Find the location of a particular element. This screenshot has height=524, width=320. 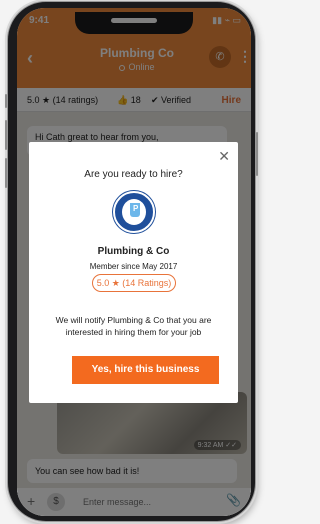

business-name: Plumbing & Co is located at coordinates (133, 251).